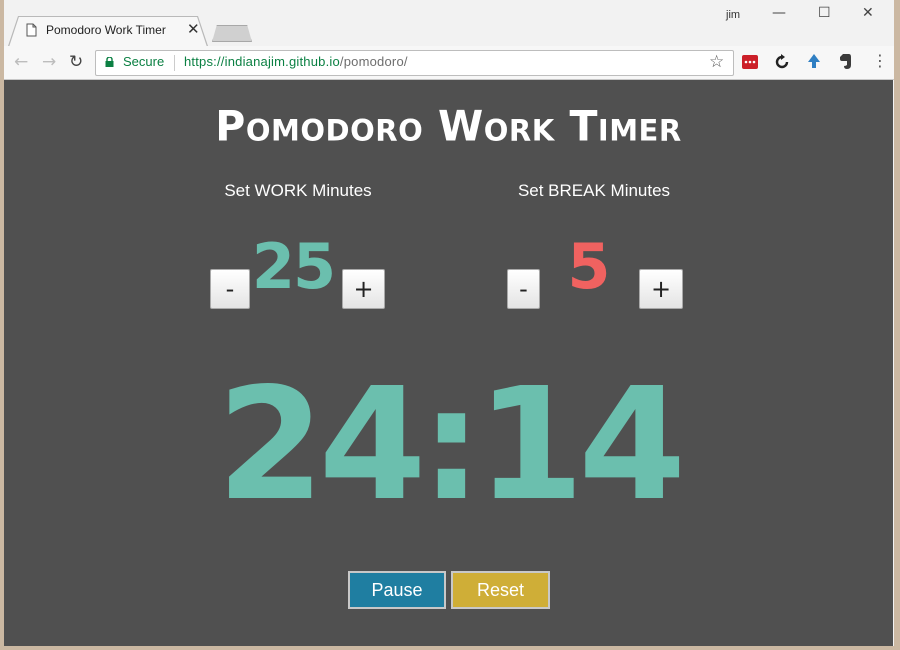 Image resolution: width=900 pixels, height=650 pixels. I want to click on url-text: https://indianajim.github.io/pomodoro/, so click(296, 61).